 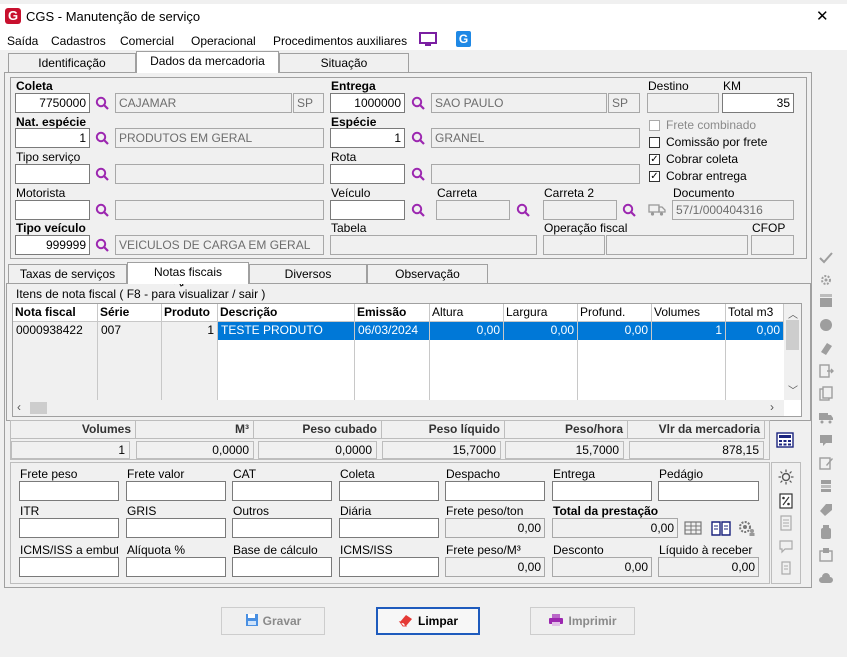 What do you see at coordinates (793, 389) in the screenshot?
I see `scroll-down-icon: ﹀` at bounding box center [793, 389].